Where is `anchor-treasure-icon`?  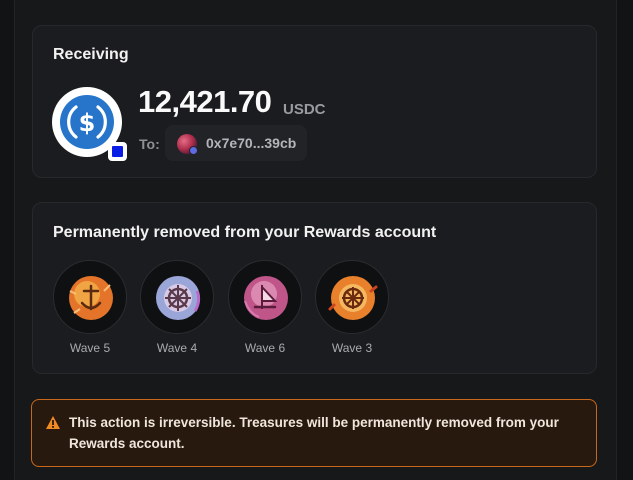
anchor-treasure-icon is located at coordinates (91, 298).